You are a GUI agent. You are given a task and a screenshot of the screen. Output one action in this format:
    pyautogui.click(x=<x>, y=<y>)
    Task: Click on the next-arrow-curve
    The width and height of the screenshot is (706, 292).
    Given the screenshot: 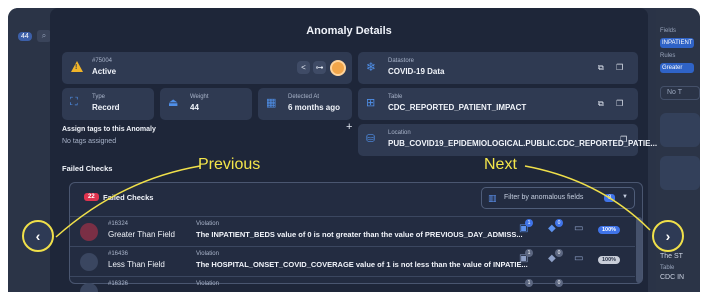 What is the action you would take?
    pyautogui.click(x=587, y=198)
    